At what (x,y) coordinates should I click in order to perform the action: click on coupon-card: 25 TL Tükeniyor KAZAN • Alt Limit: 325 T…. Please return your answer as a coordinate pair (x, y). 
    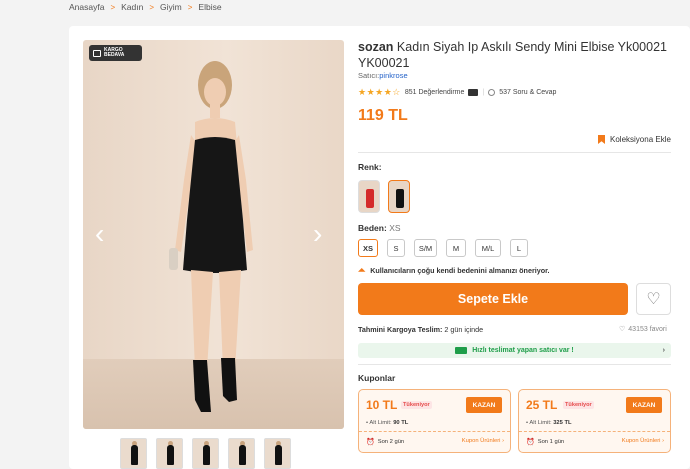
    Looking at the image, I should click on (594, 421).